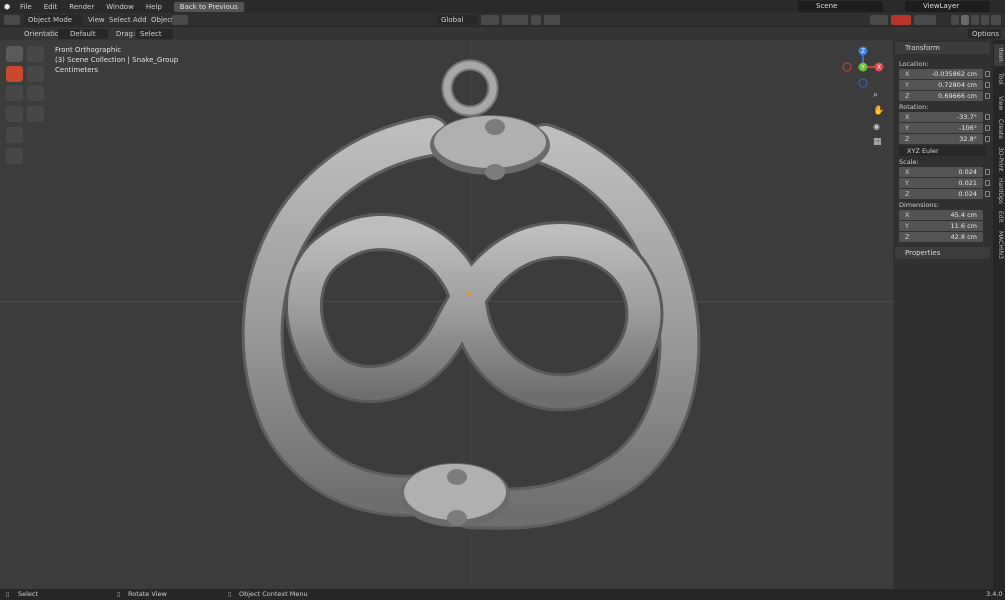 This screenshot has width=1005, height=600. I want to click on menu-render: Render, so click(81, 7).